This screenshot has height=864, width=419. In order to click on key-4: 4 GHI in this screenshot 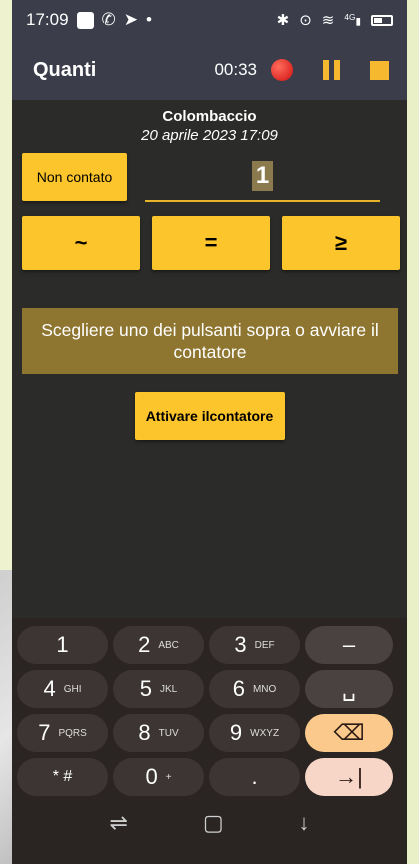, I will do `click(62, 689)`.